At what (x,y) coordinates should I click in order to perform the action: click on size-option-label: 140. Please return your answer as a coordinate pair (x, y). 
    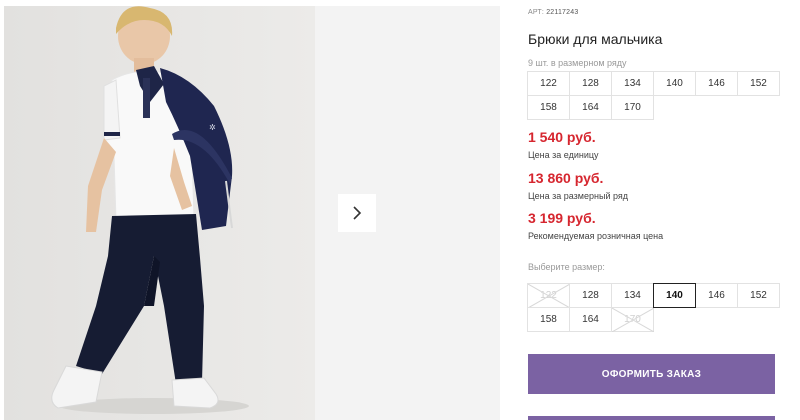
    Looking at the image, I should click on (674, 295).